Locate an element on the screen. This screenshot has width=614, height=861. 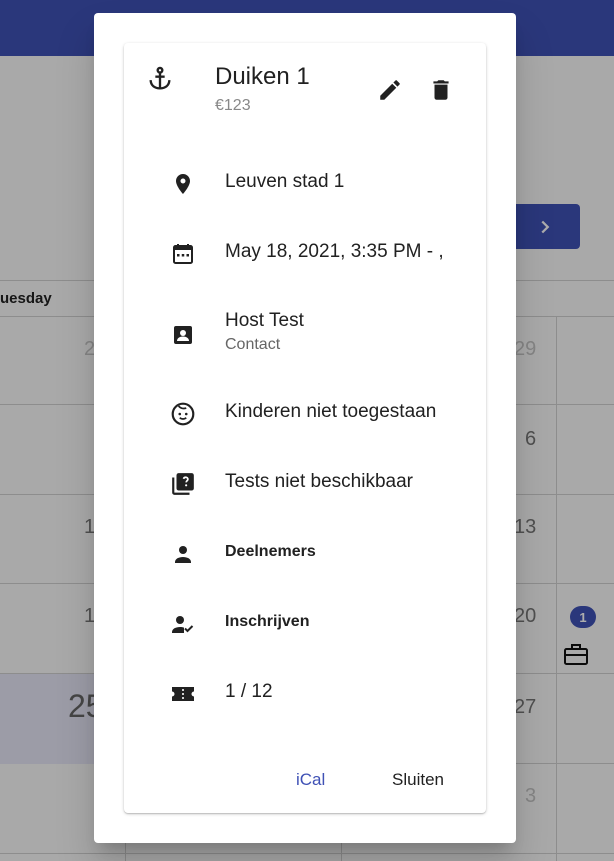
participants-row: Deelnemers is located at coordinates (305, 552).